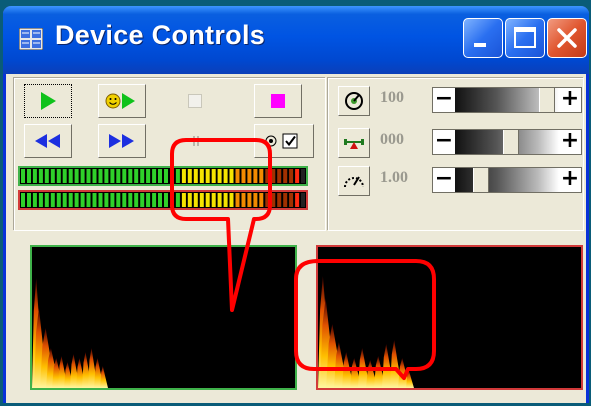  I want to click on speed-value: 1.00, so click(394, 177).